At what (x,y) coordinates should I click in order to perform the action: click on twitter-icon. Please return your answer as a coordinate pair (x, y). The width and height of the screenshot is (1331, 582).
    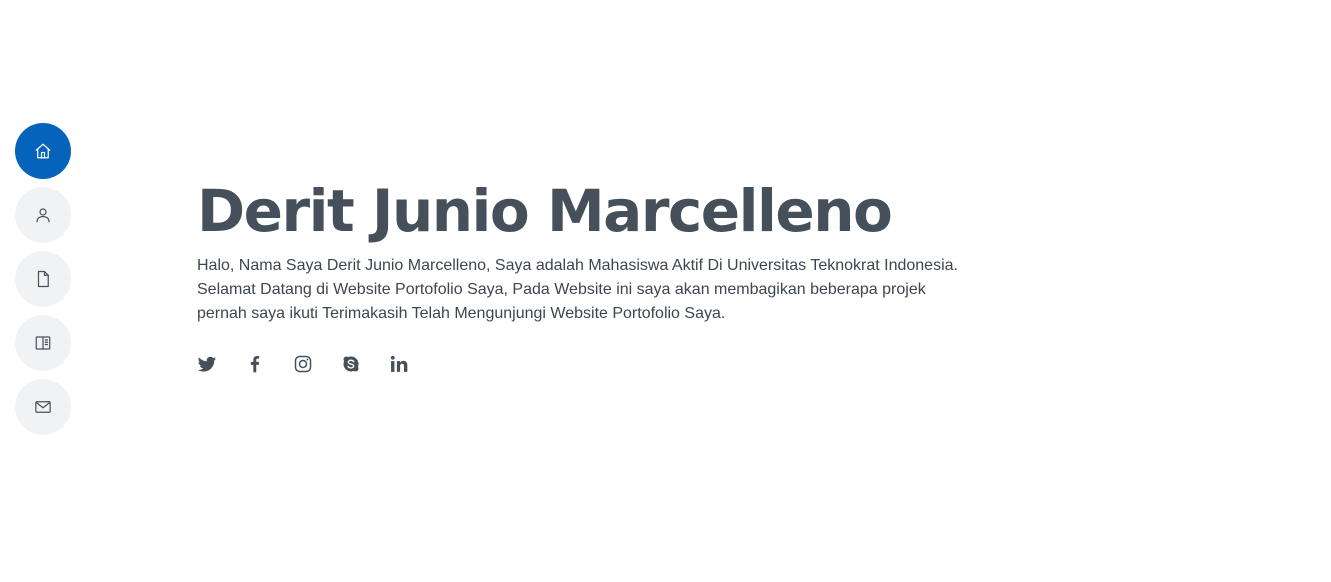
    Looking at the image, I should click on (207, 364).